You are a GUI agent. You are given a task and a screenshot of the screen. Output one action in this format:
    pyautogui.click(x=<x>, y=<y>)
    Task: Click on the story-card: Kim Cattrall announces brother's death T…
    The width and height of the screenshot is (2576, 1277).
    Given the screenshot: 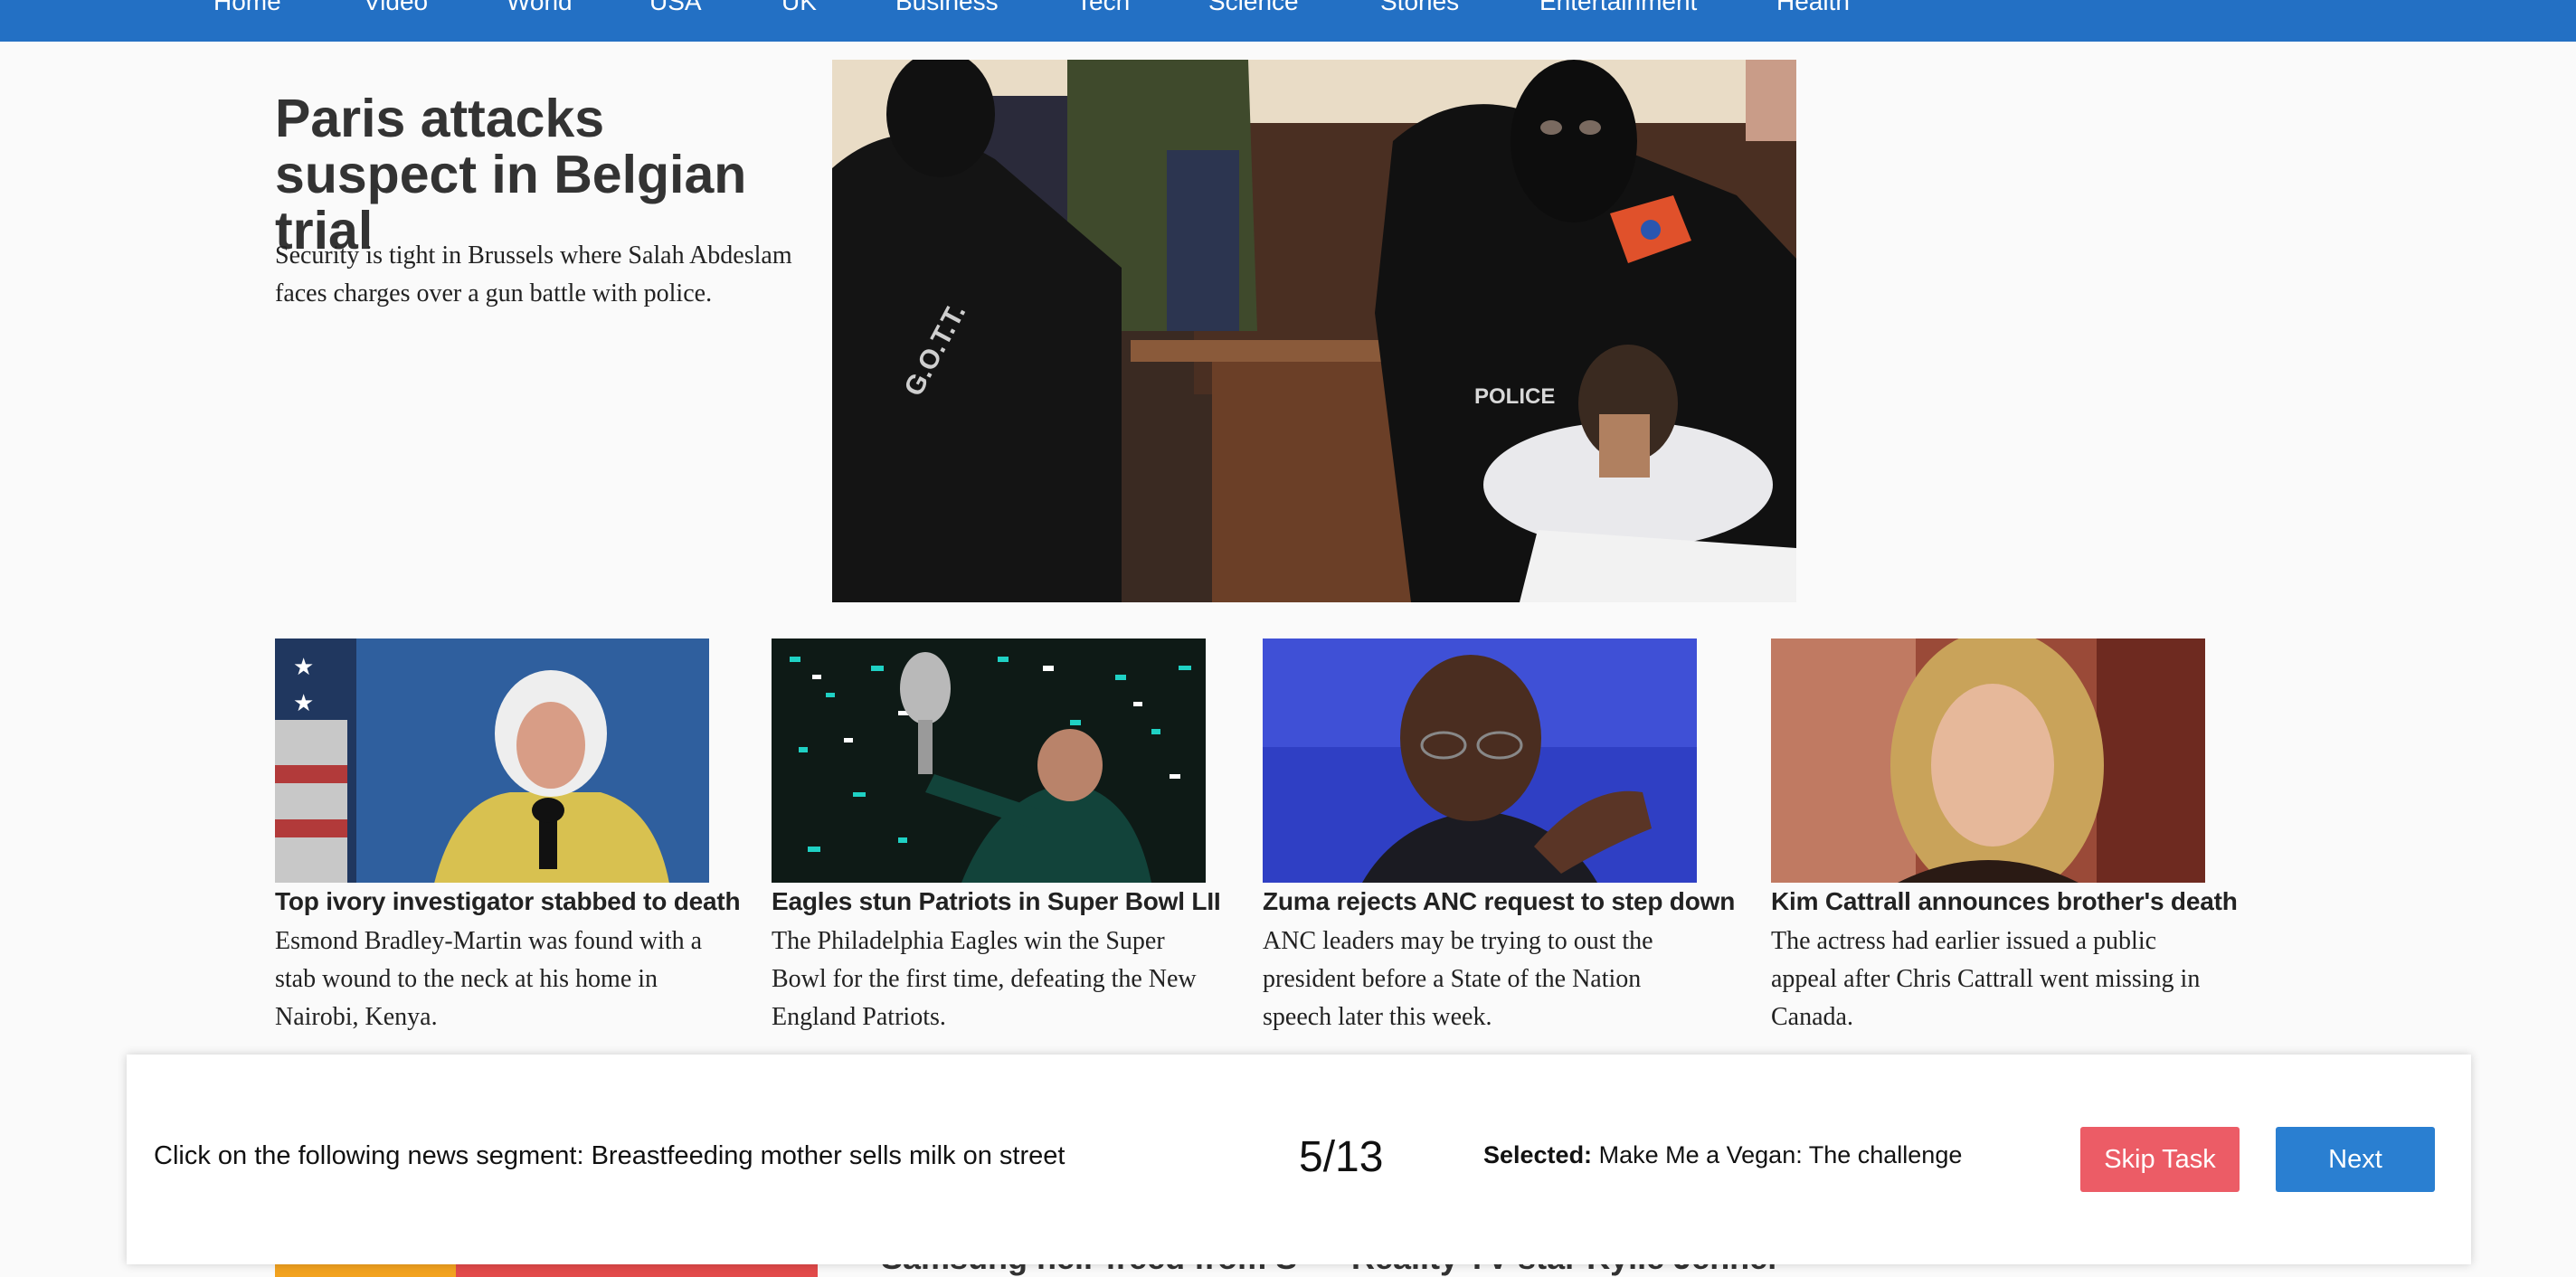 What is the action you would take?
    pyautogui.click(x=2006, y=837)
    